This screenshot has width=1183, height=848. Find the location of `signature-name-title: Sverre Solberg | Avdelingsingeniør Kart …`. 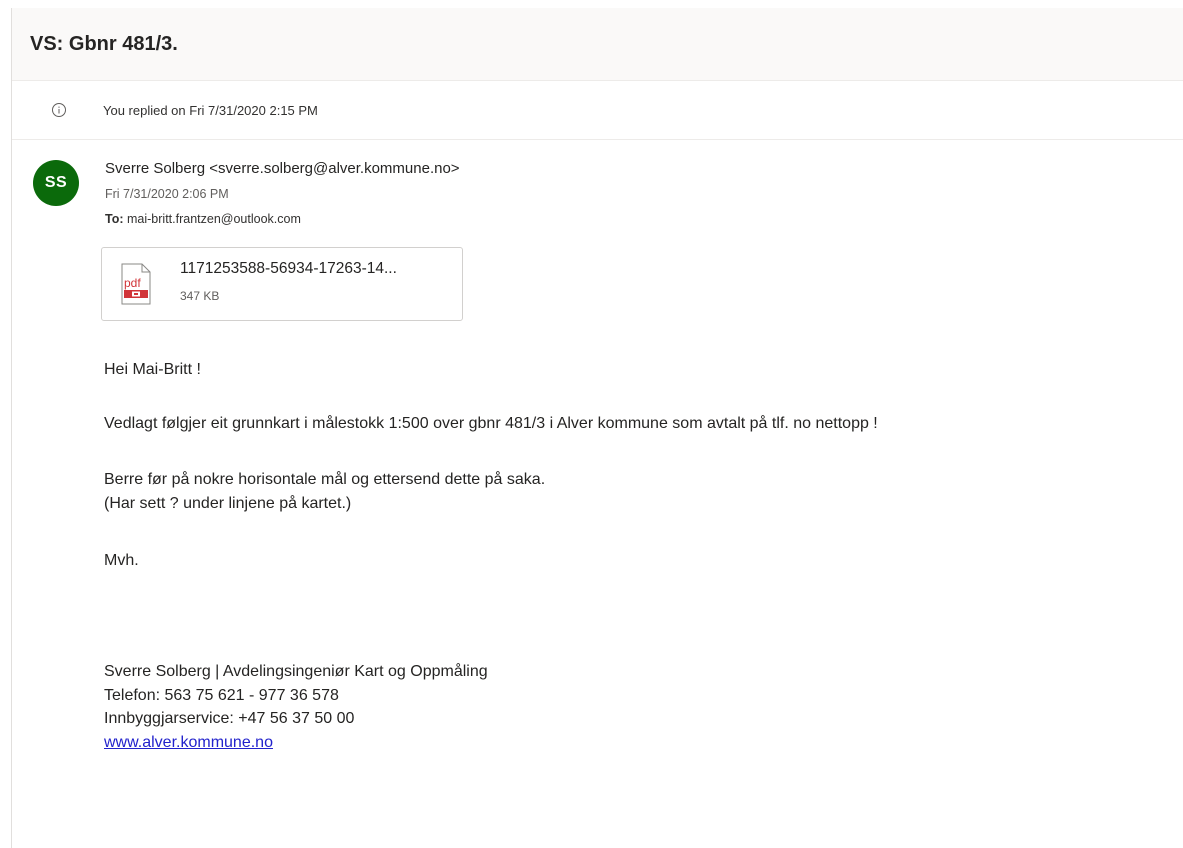

signature-name-title: Sverre Solberg | Avdelingsingeniør Kart … is located at coordinates (296, 671).